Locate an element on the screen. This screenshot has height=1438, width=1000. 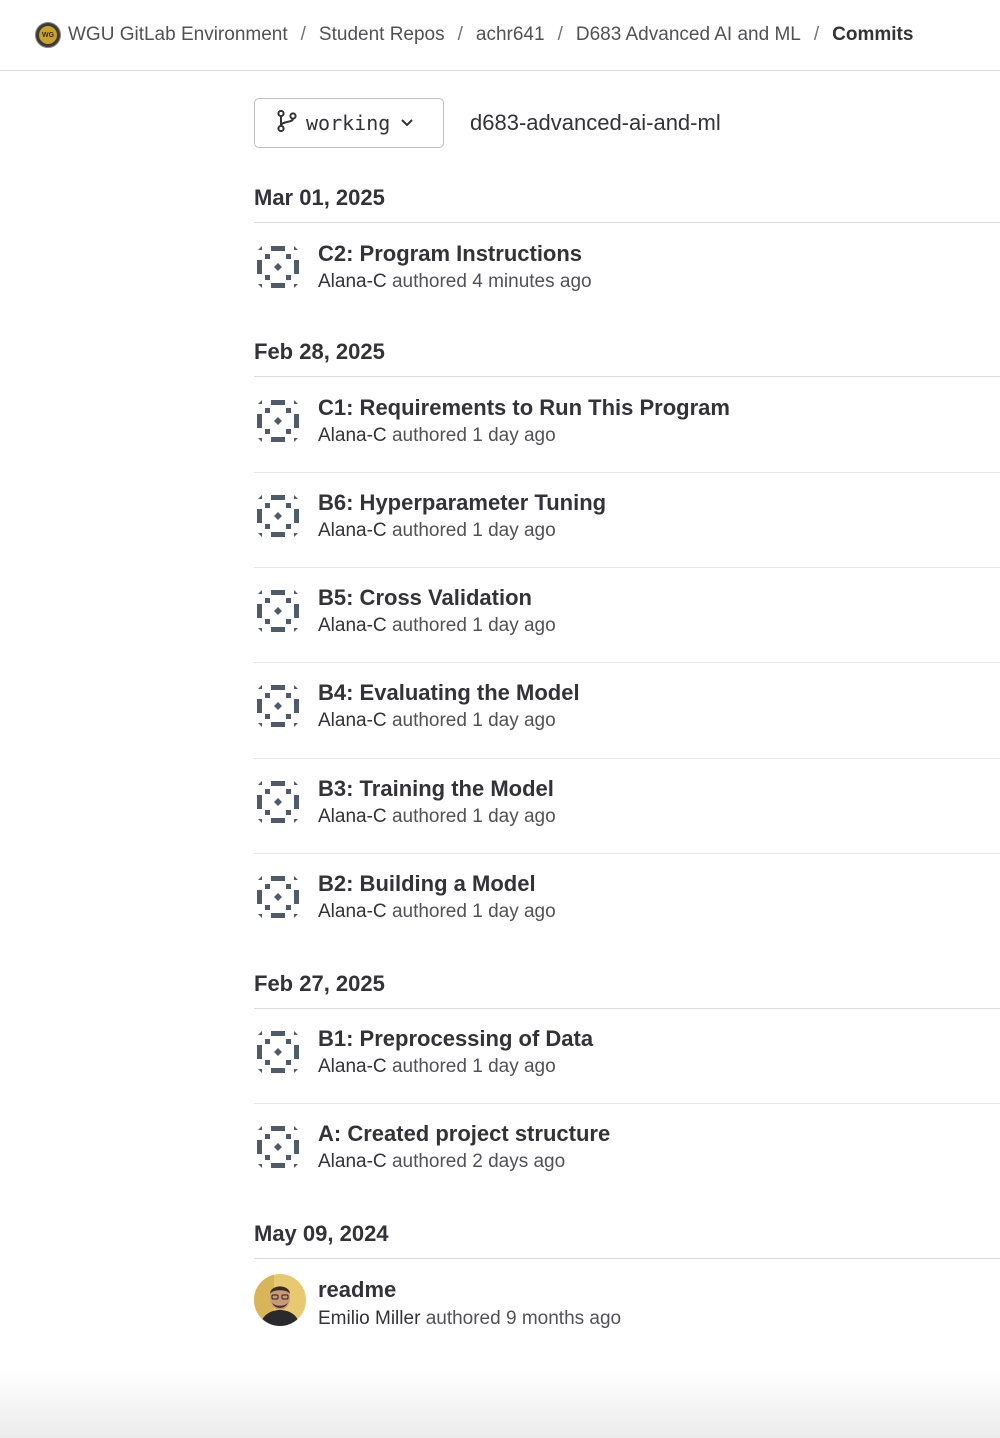
commit-title-link: C2: Program Instructions is located at coordinates (450, 254).